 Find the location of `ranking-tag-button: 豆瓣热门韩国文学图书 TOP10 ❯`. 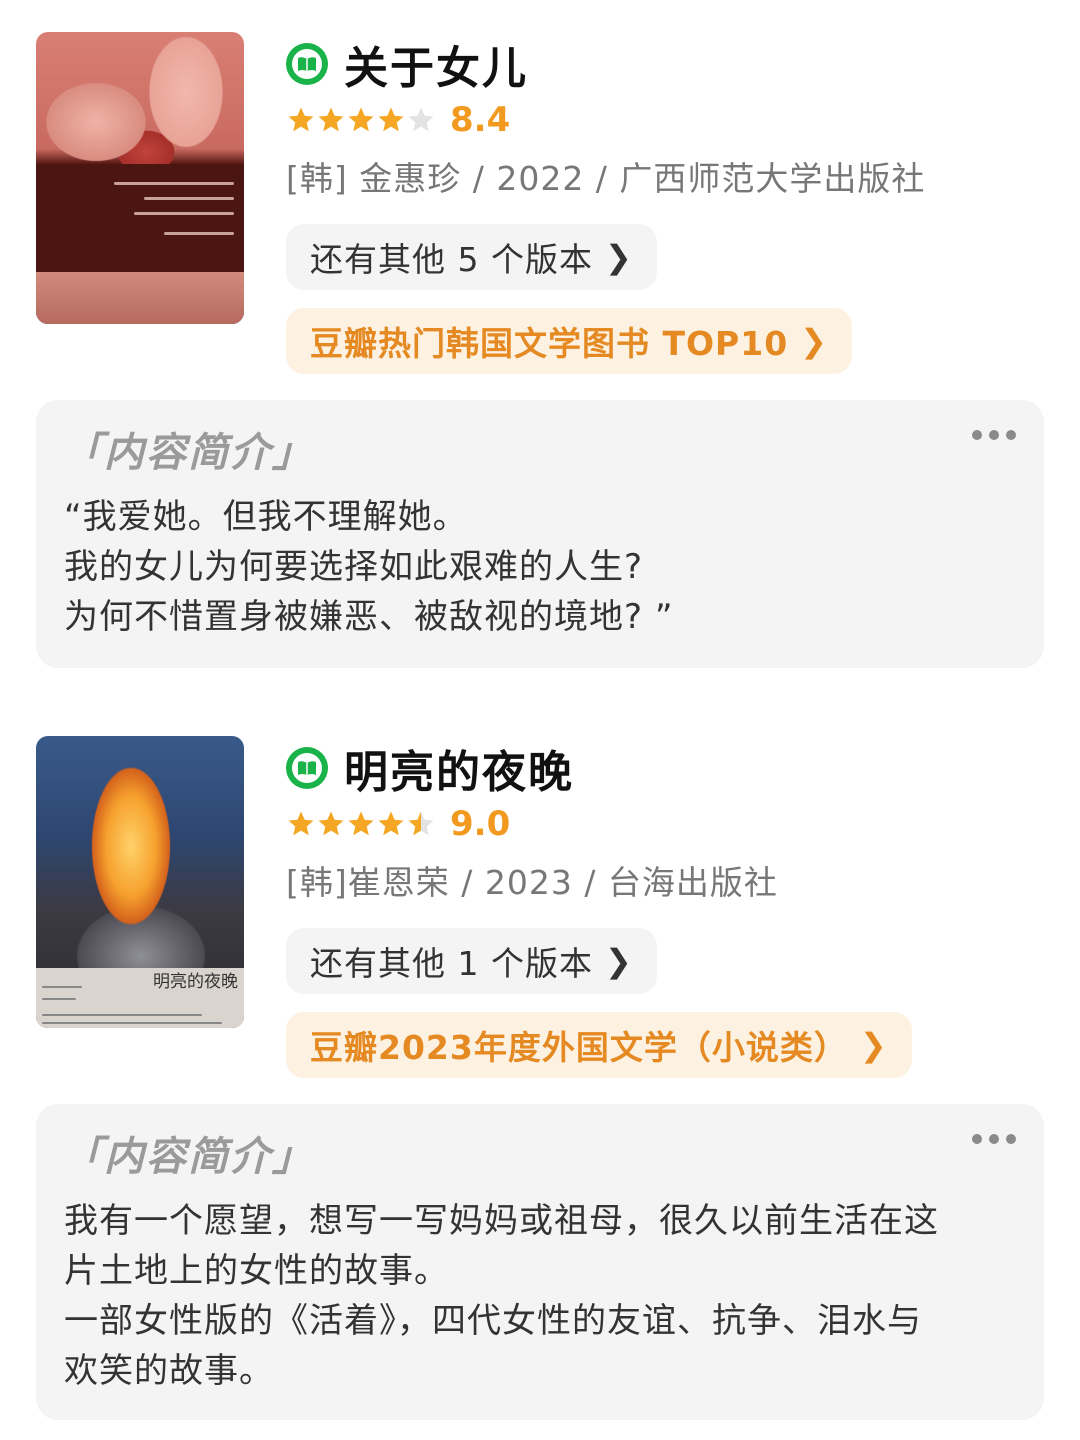

ranking-tag-button: 豆瓣热门韩国文学图书 TOP10 ❯ is located at coordinates (569, 341).